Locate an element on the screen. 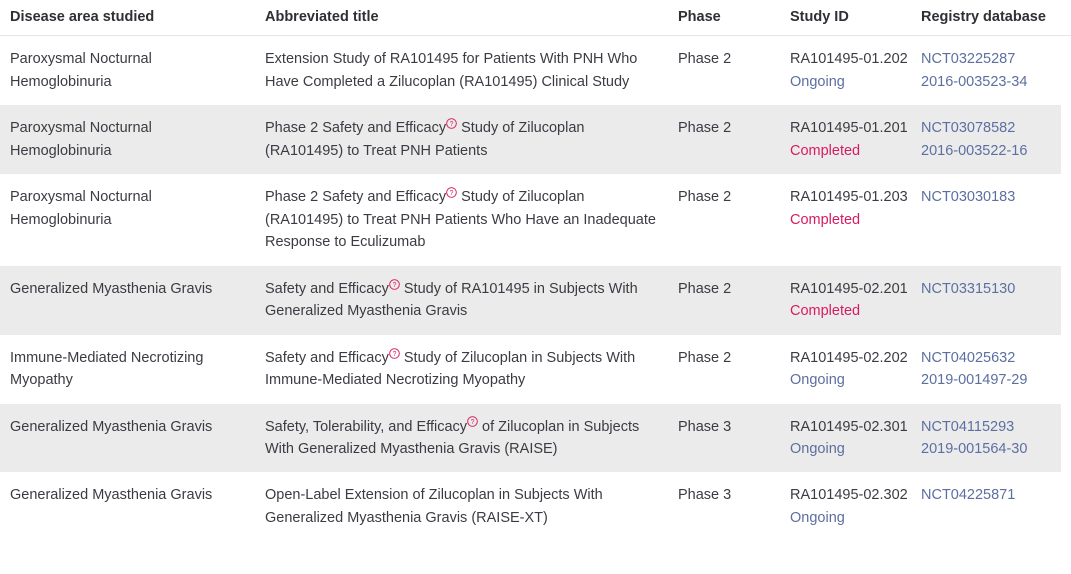 This screenshot has height=574, width=1071. study-code: RA101495-02.302 is located at coordinates (849, 495).